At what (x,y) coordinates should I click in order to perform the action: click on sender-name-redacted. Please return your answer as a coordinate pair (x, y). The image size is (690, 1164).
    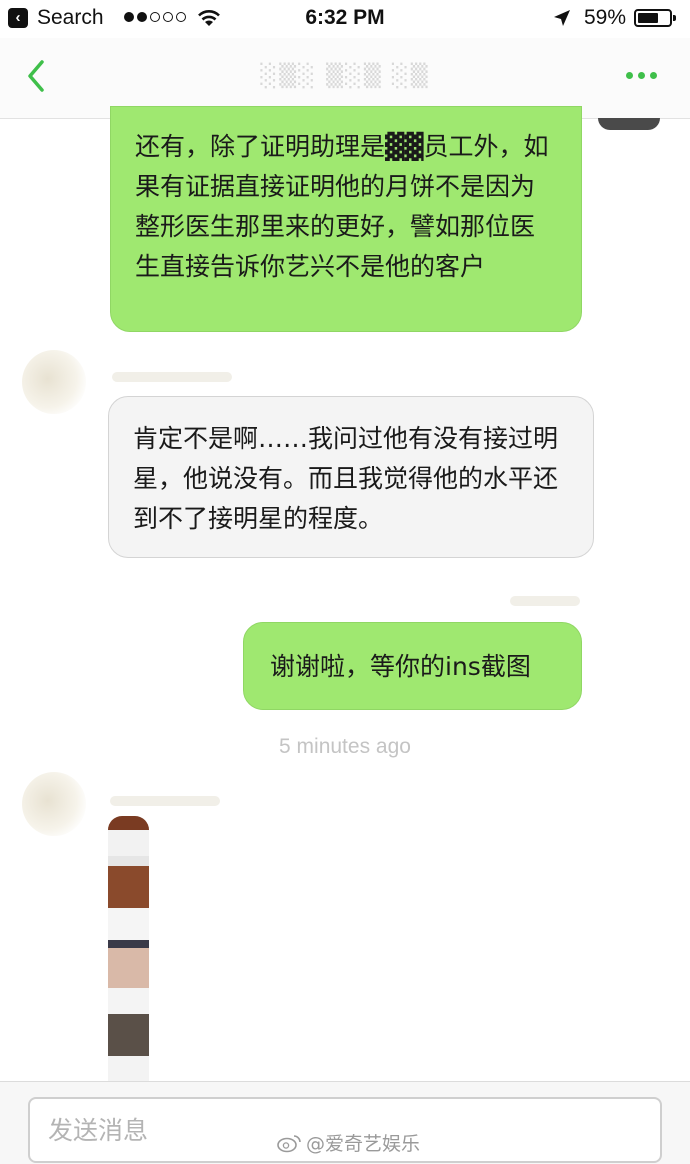
    Looking at the image, I should click on (545, 601).